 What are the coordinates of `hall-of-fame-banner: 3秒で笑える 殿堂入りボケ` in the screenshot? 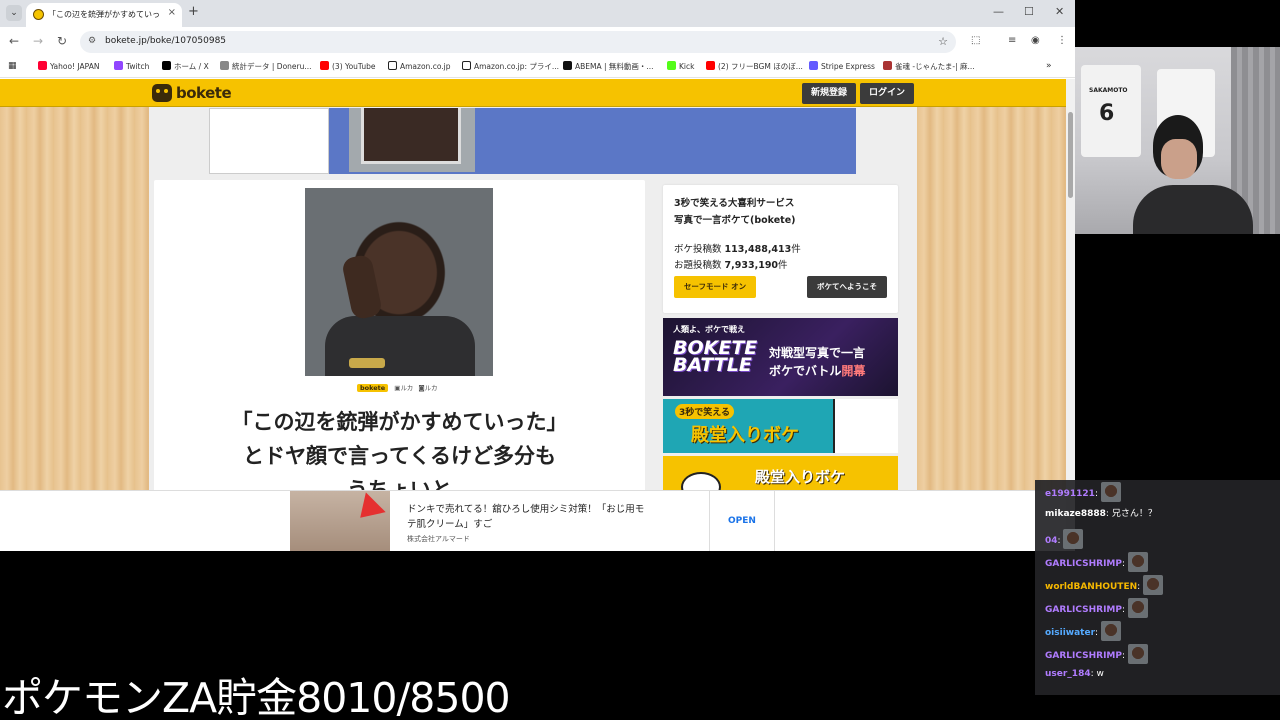 It's located at (780, 426).